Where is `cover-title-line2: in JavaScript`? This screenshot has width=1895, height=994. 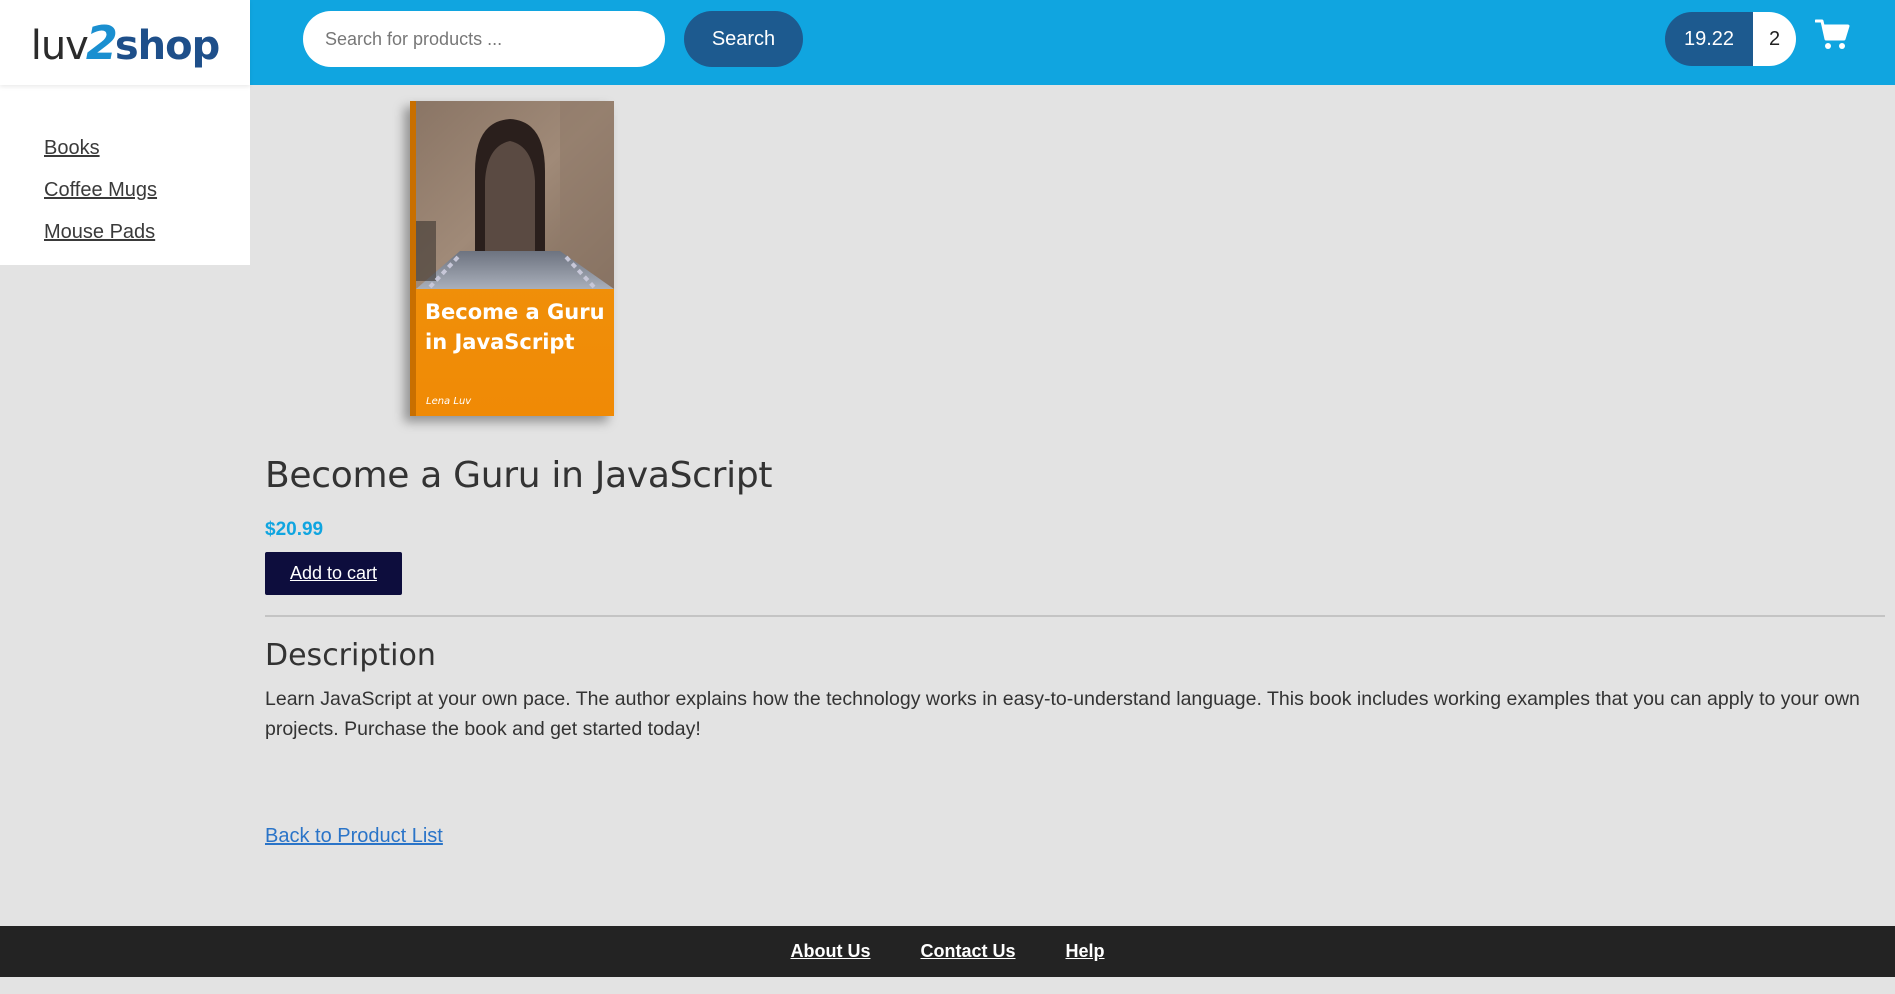
cover-title-line2: in JavaScript is located at coordinates (500, 342).